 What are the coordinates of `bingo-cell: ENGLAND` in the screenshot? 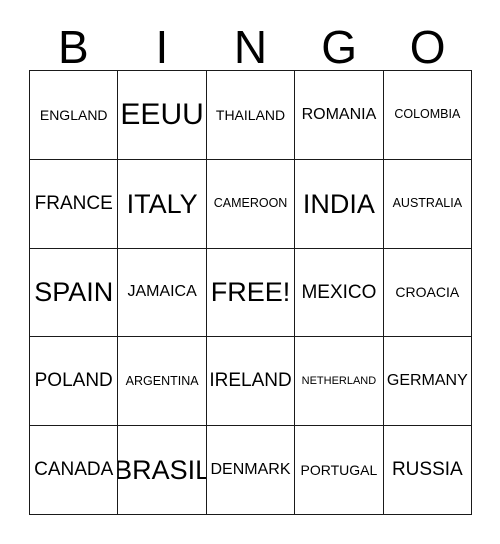 It's located at (74, 115).